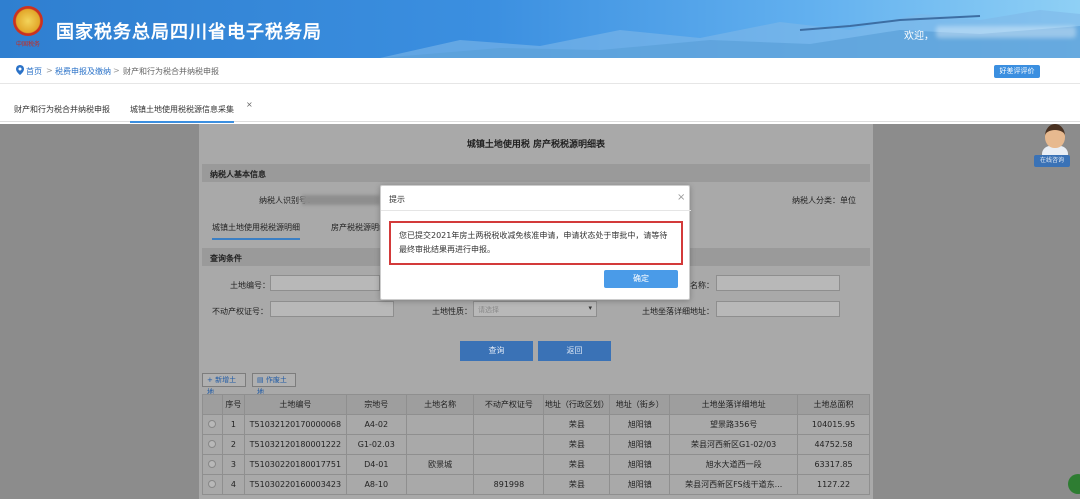 This screenshot has width=1080, height=499. I want to click on subtab-land-tax-source: 城镇土地使用税税源明细, so click(256, 231).